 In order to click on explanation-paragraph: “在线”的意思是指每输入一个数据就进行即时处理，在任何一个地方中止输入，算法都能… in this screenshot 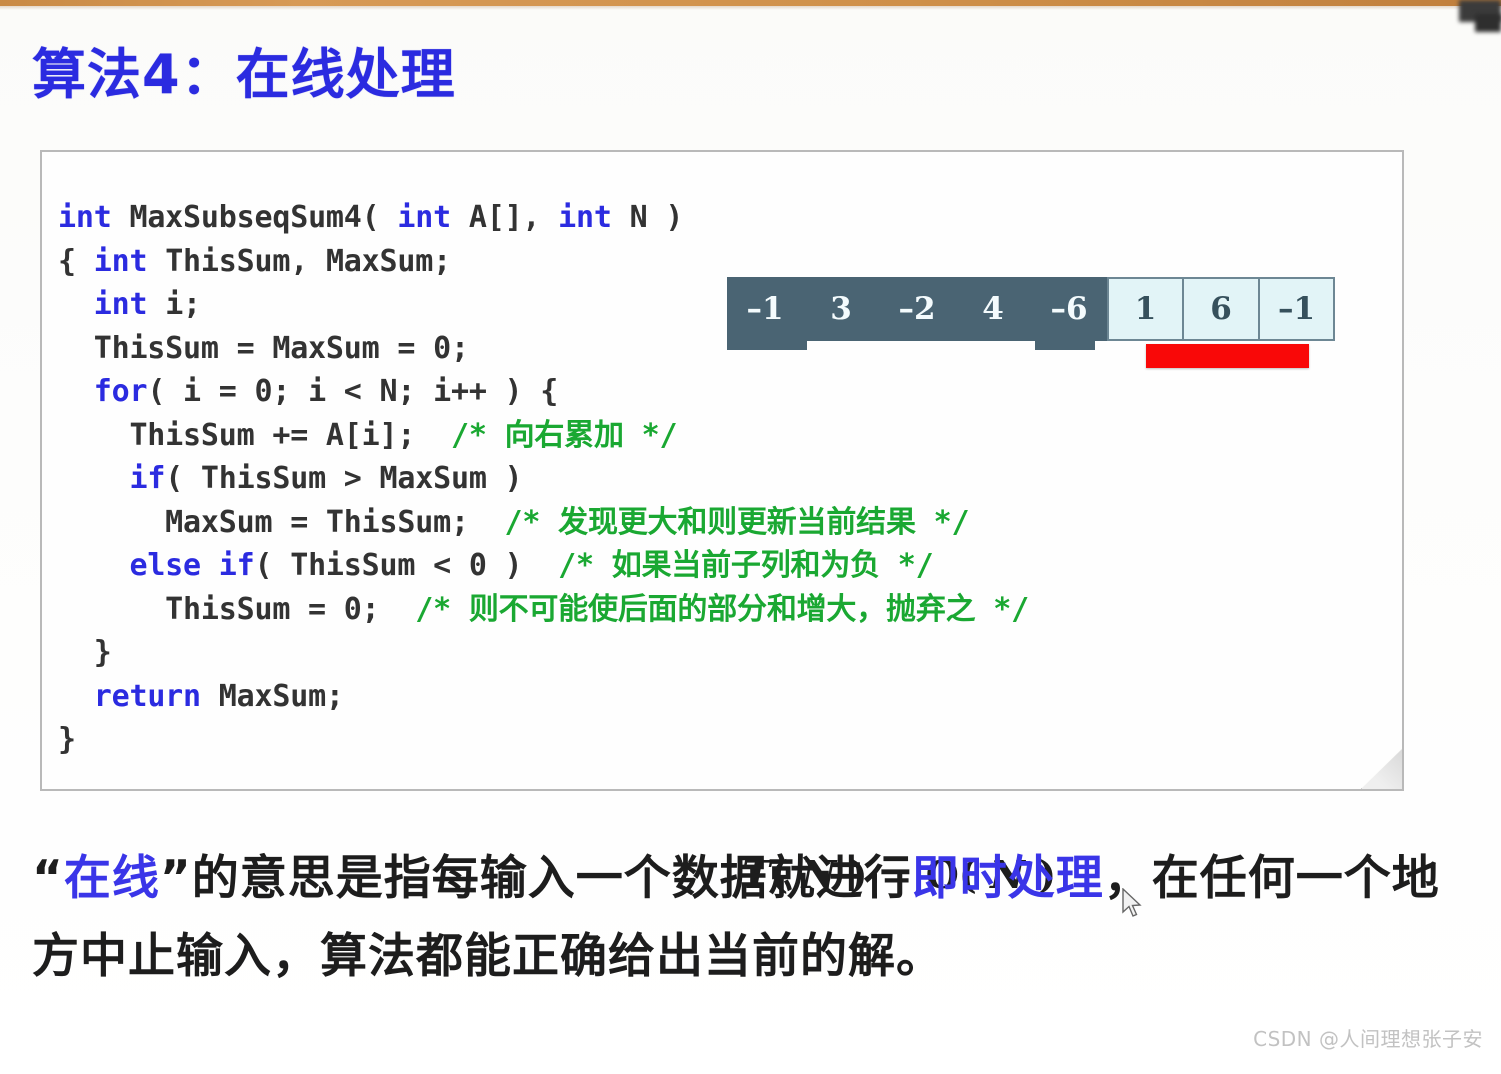, I will do `click(747, 918)`.